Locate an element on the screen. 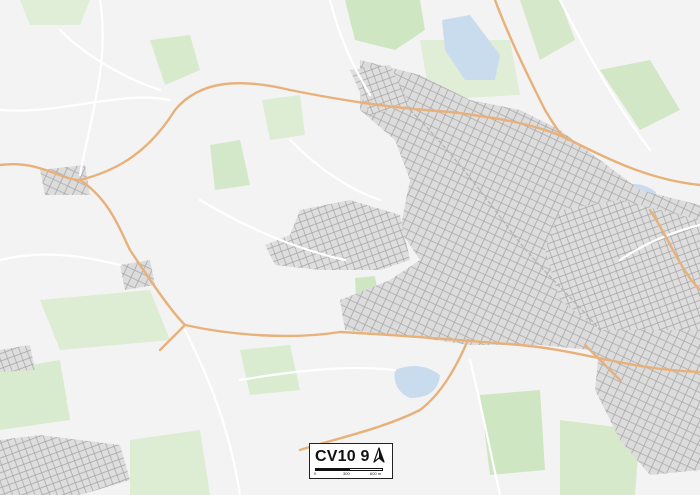 The image size is (700, 495). scale-tick-300: 300 is located at coordinates (346, 473).